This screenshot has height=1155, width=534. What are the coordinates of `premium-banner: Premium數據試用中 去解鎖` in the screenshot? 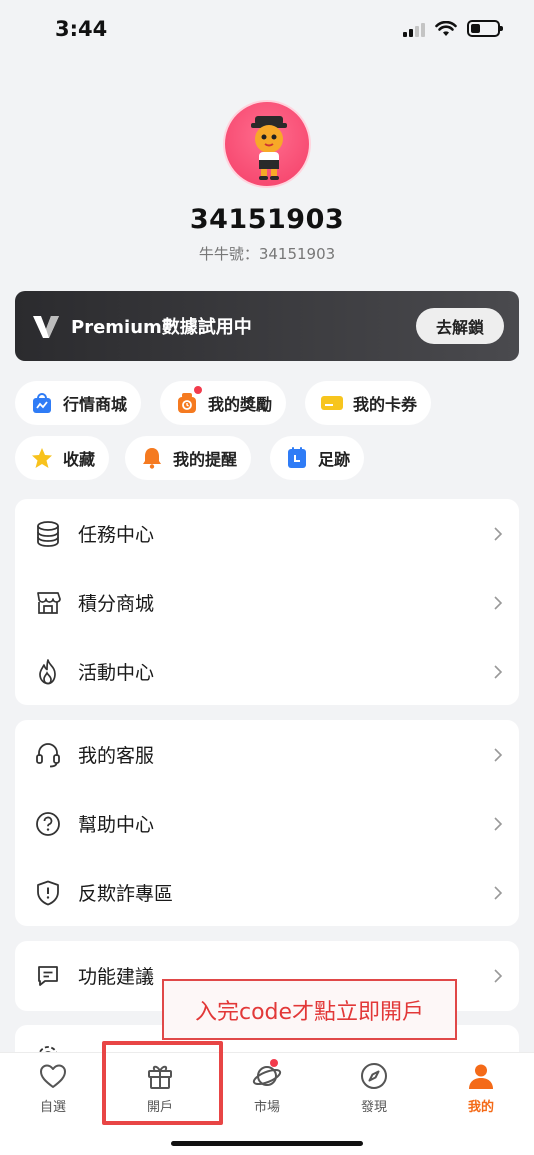 It's located at (267, 326).